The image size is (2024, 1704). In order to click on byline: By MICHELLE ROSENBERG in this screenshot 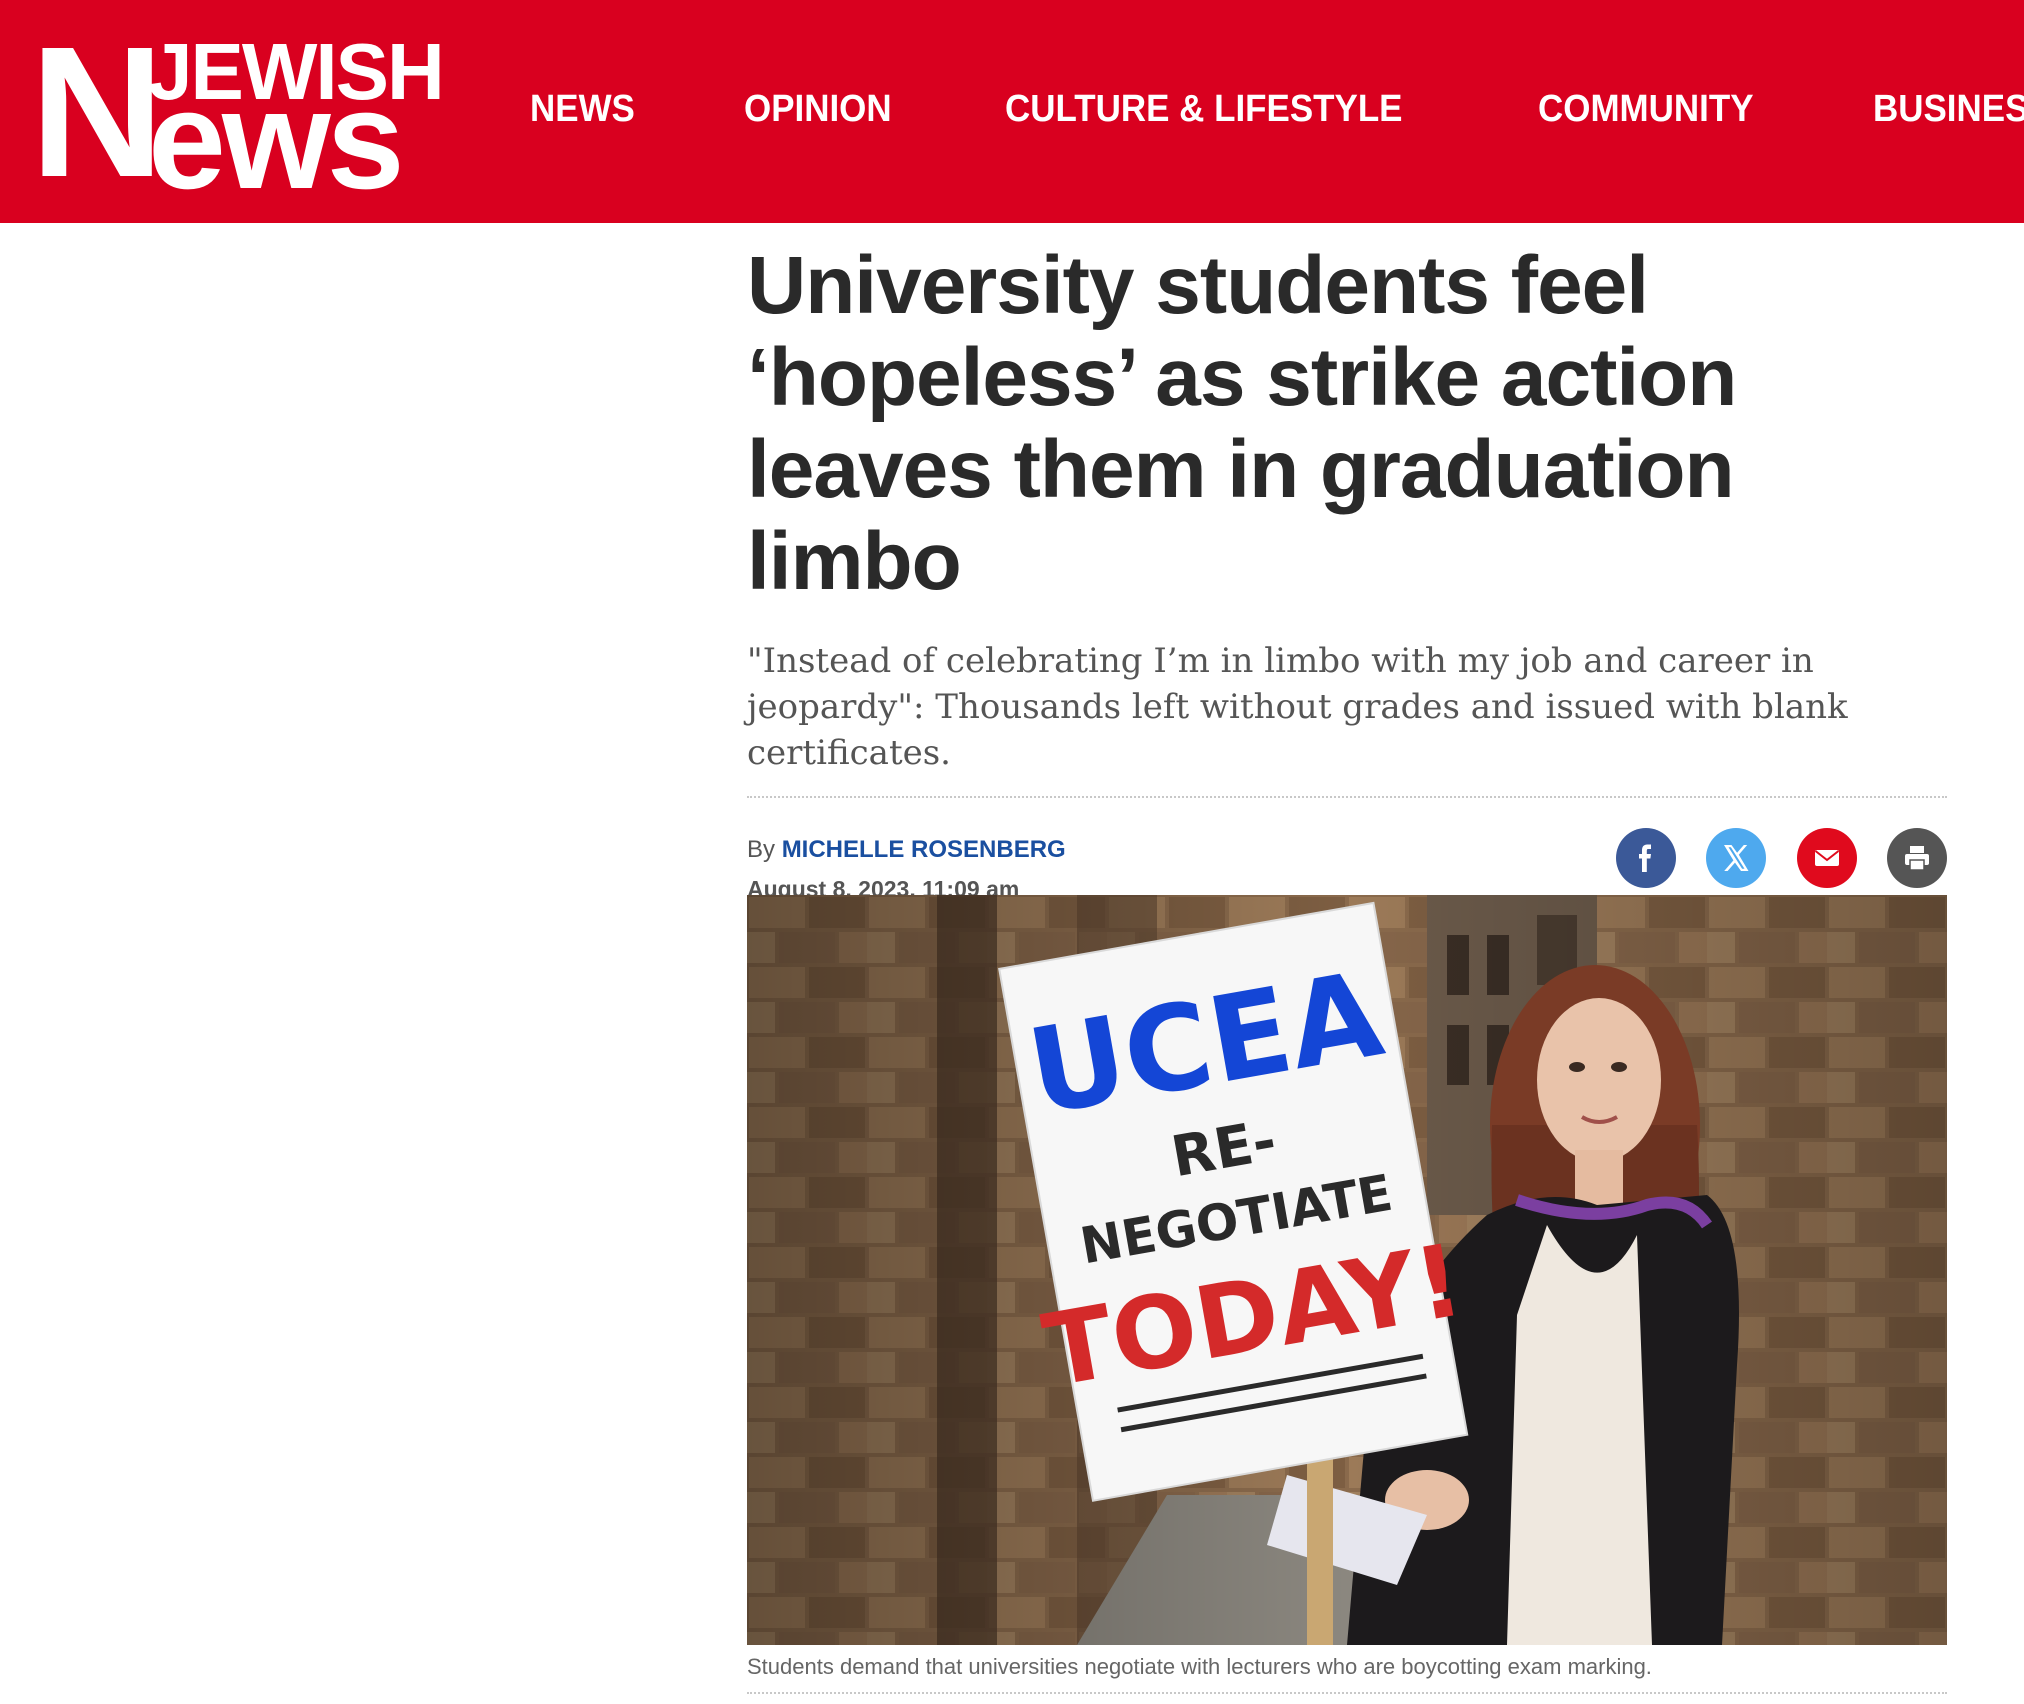, I will do `click(906, 850)`.